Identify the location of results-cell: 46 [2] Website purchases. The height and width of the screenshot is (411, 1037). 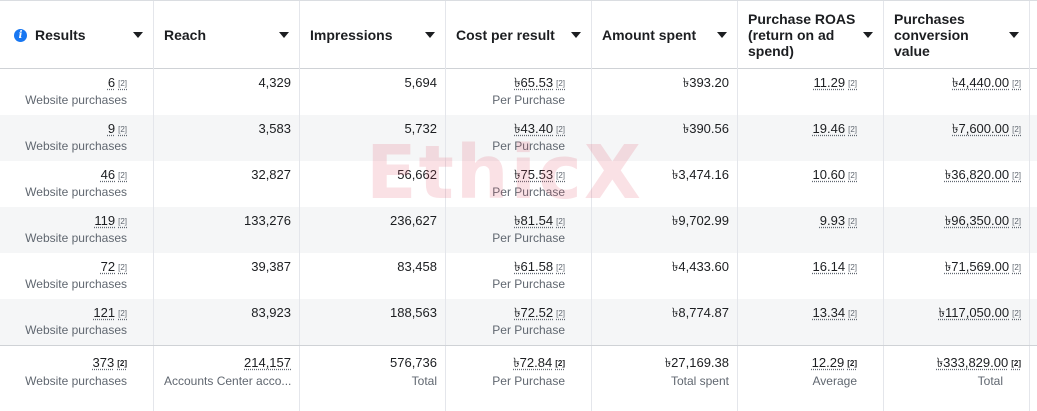
(77, 184).